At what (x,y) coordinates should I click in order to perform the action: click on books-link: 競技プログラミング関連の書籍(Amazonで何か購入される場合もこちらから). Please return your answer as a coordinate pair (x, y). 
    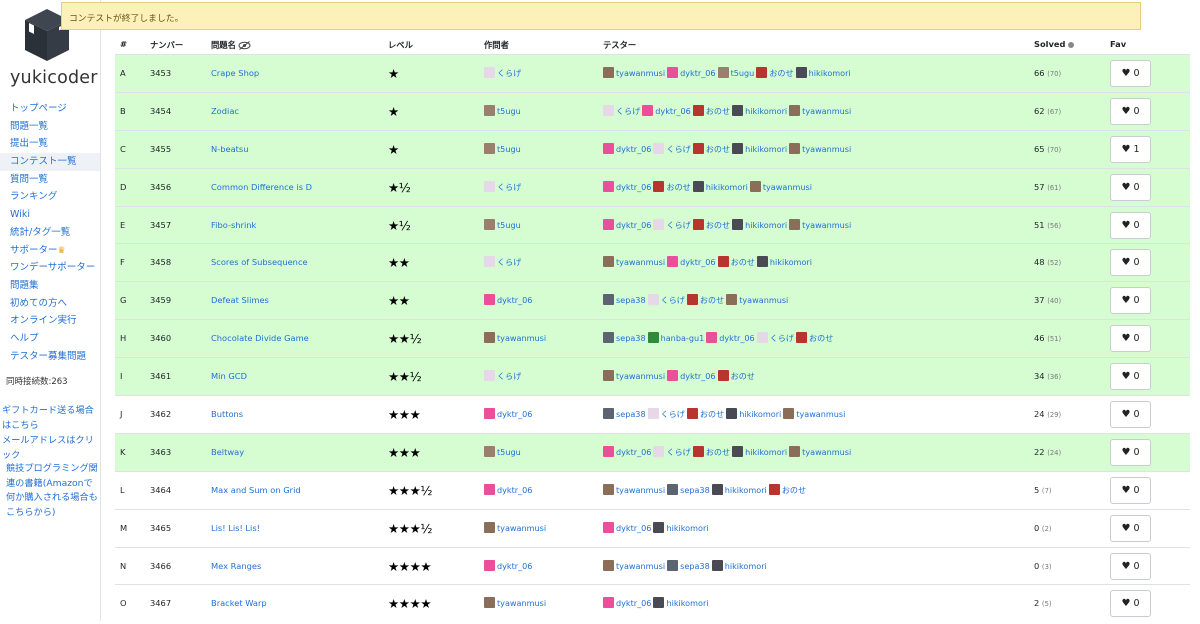
    Looking at the image, I should click on (53, 491).